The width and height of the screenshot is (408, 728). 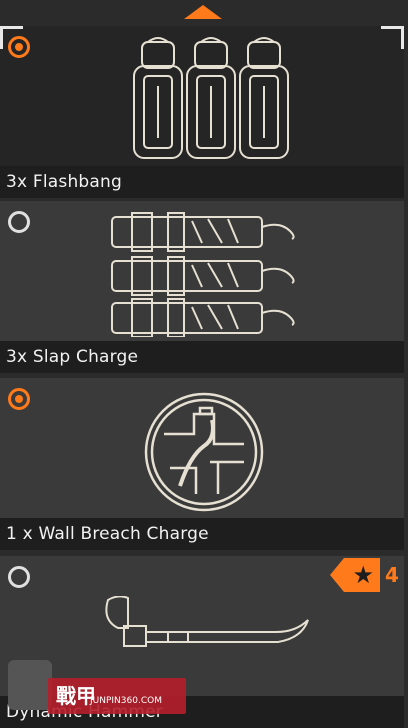 I want to click on dynamic-hammer-icon, so click(x=207, y=621).